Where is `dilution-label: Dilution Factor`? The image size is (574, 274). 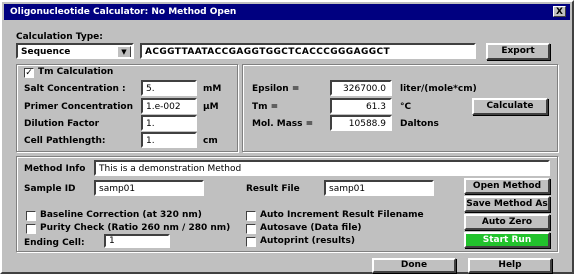
dilution-label: Dilution Factor is located at coordinates (62, 124).